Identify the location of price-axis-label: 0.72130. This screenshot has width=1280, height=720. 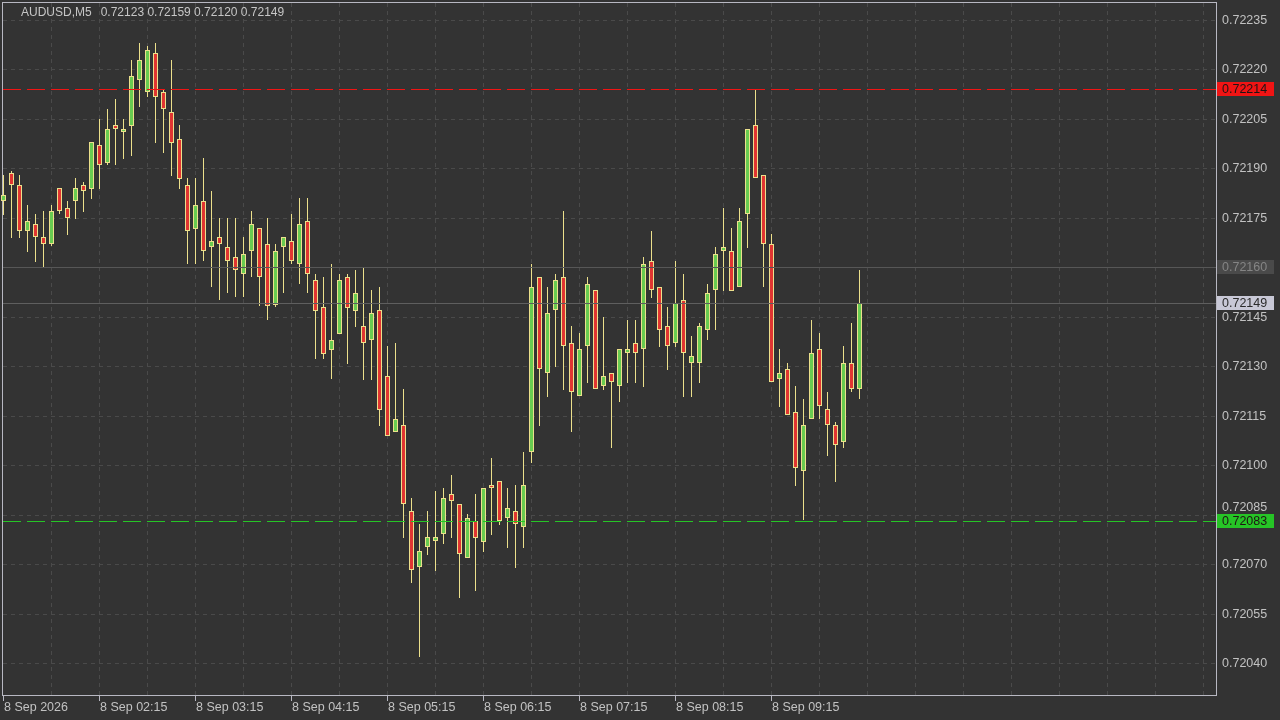
(1245, 366).